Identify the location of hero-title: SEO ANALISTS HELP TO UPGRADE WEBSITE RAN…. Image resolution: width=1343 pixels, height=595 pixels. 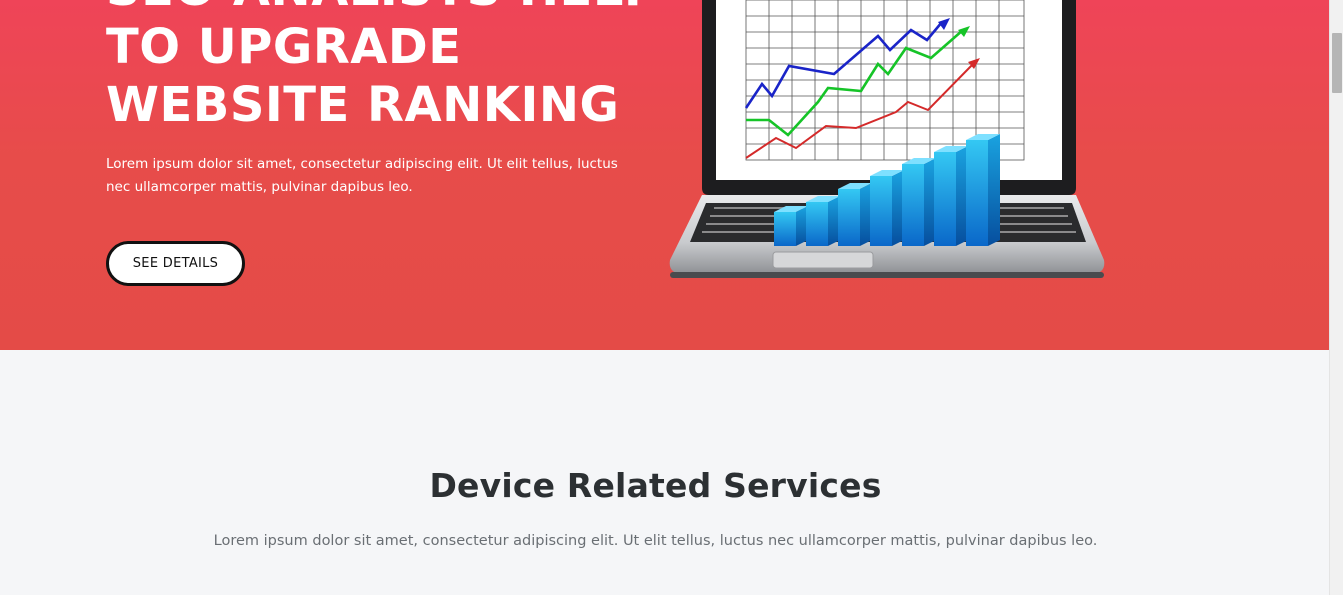
(386, 67).